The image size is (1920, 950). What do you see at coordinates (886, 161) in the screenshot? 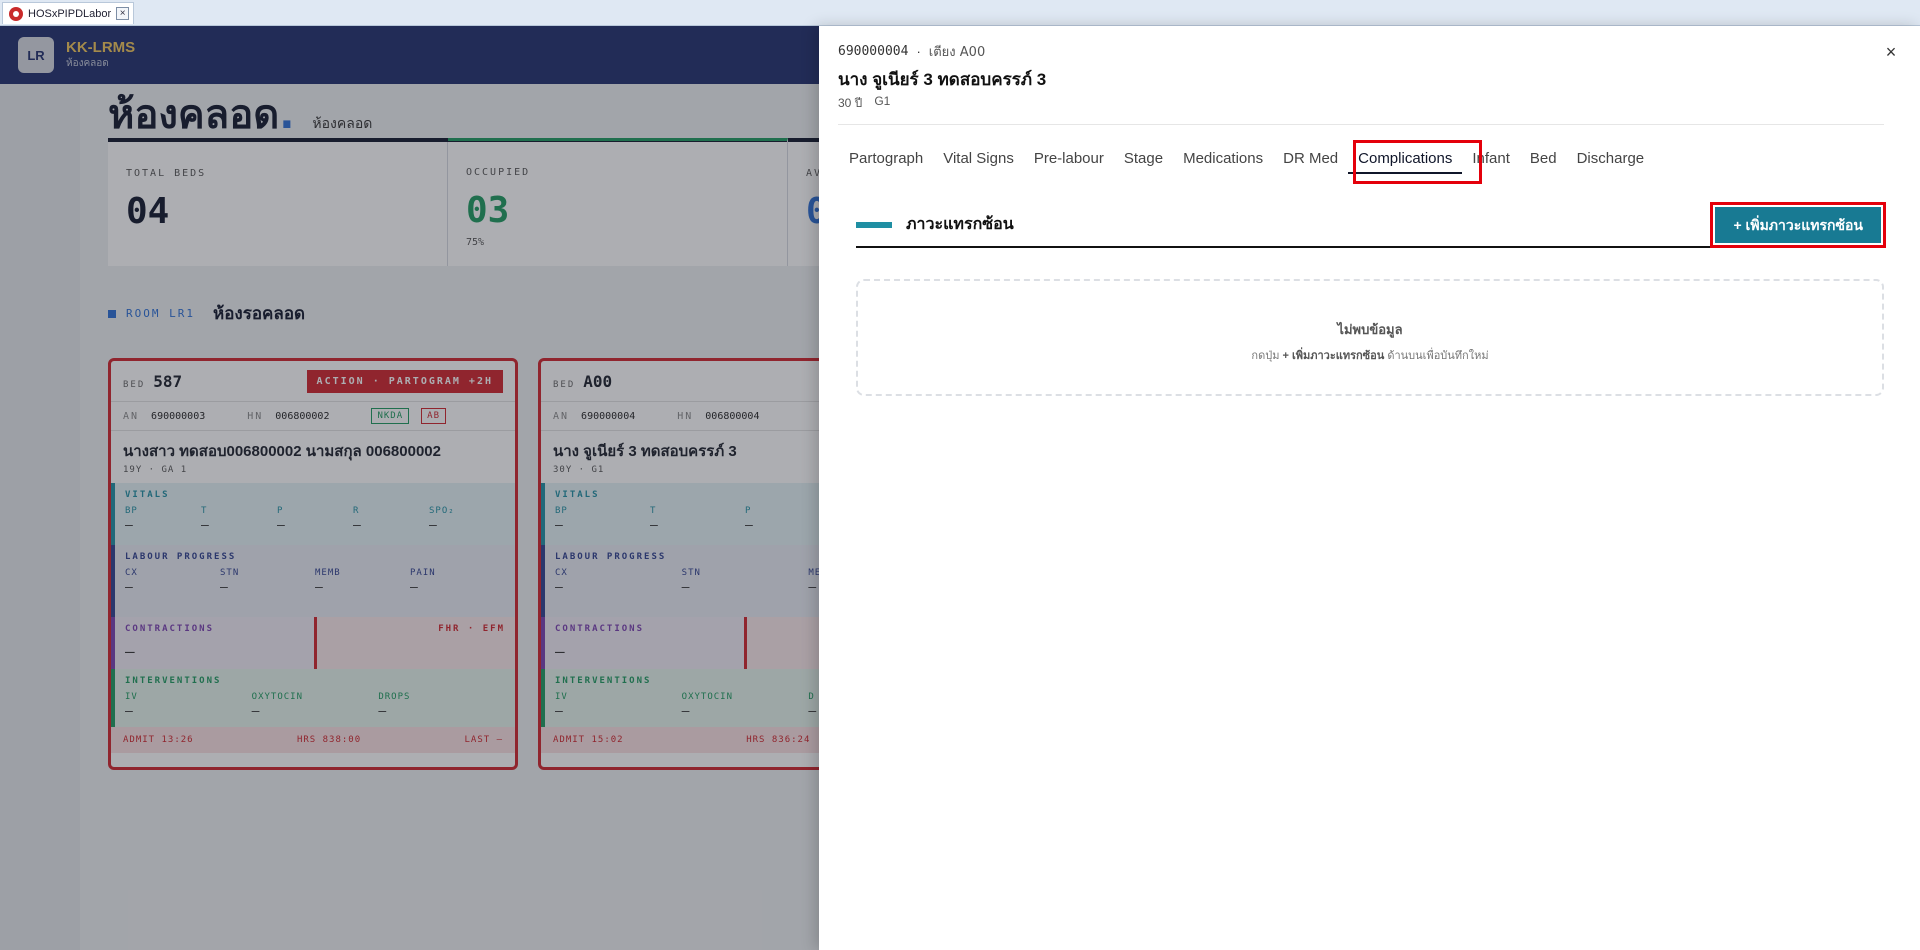
I see `tab-partograph: Partograph` at bounding box center [886, 161].